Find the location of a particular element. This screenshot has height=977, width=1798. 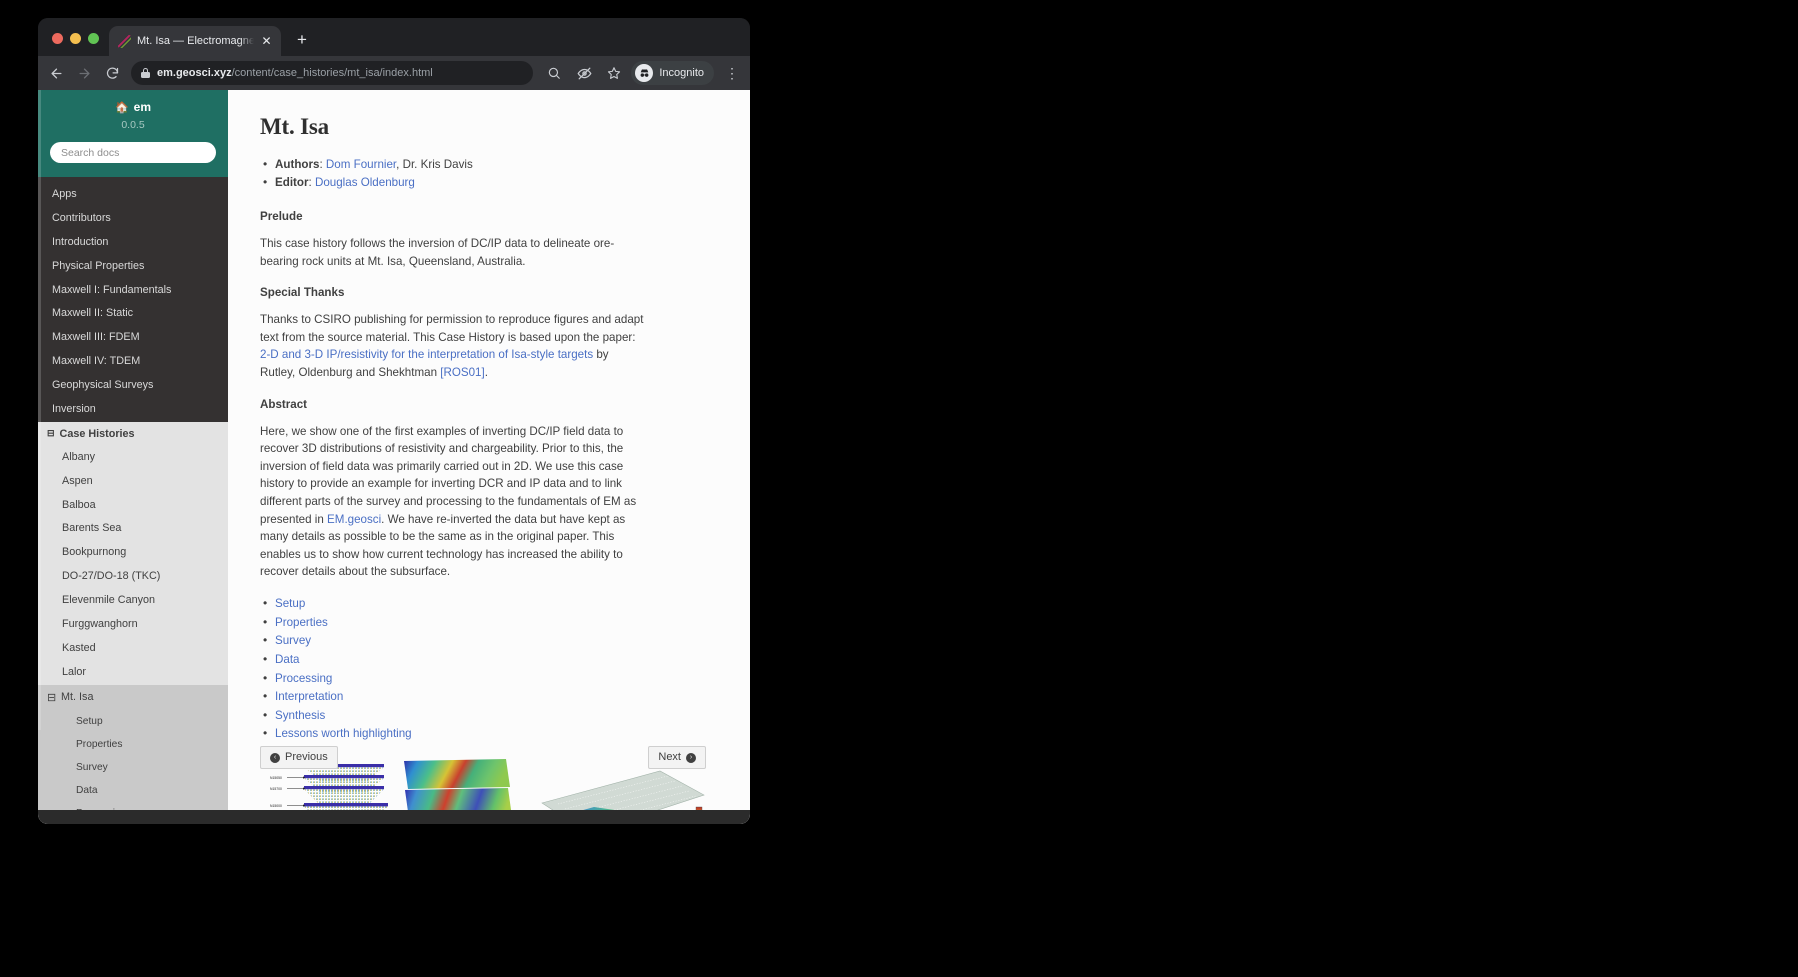

sidebar-group-label: Case Histories is located at coordinates (97, 433).